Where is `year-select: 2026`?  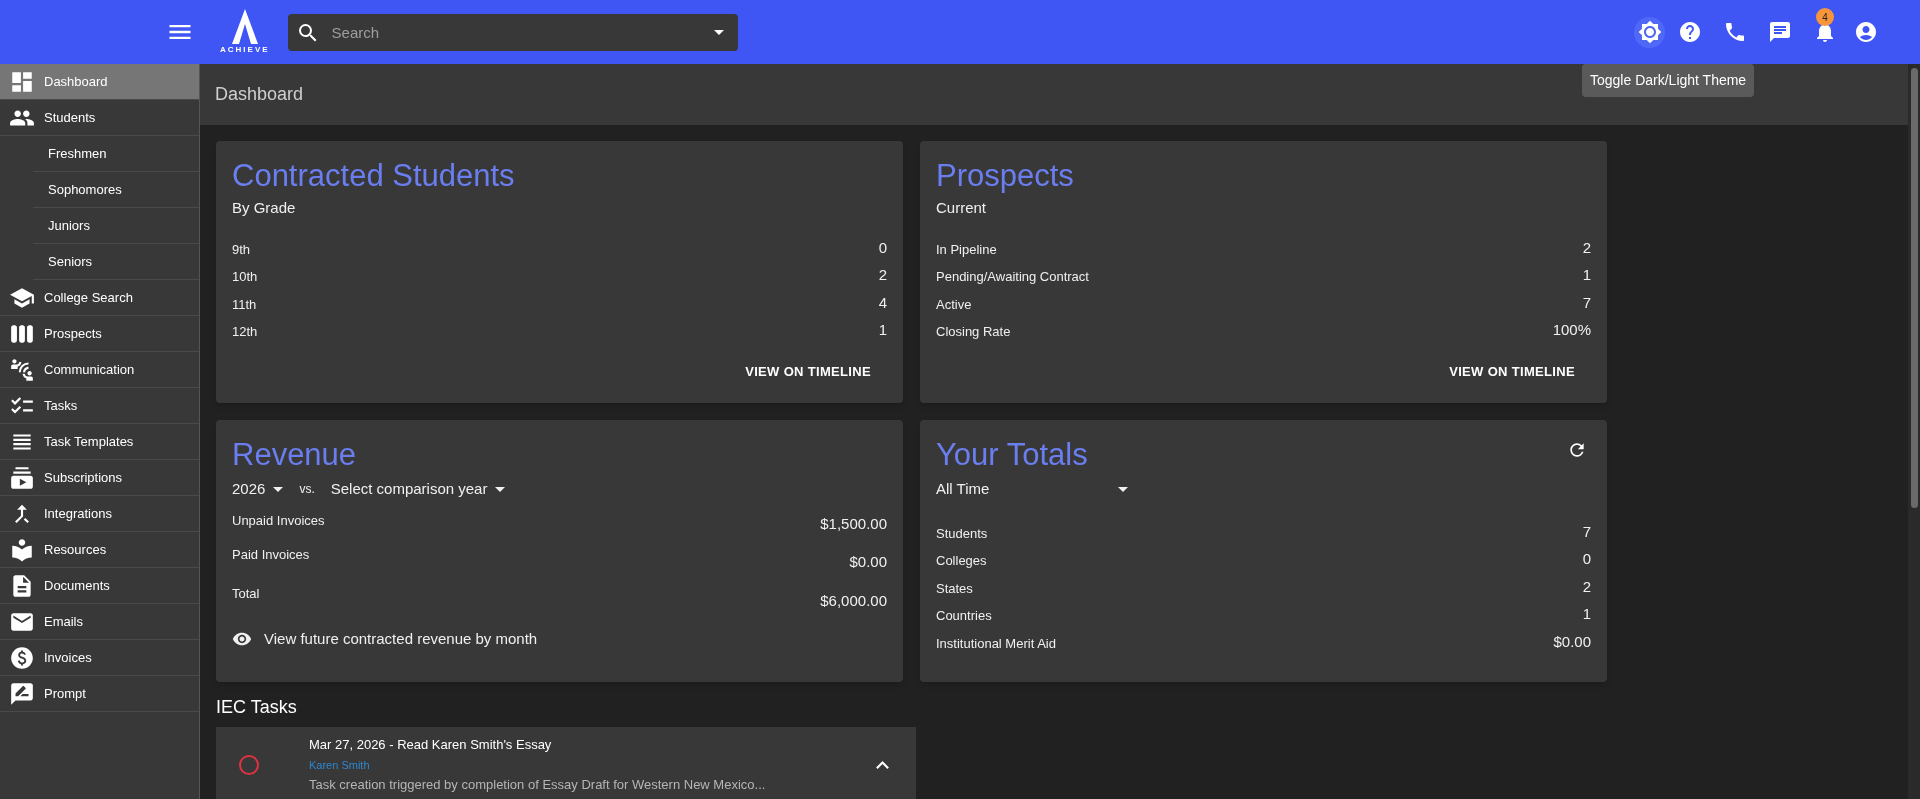
year-select: 2026 is located at coordinates (258, 489).